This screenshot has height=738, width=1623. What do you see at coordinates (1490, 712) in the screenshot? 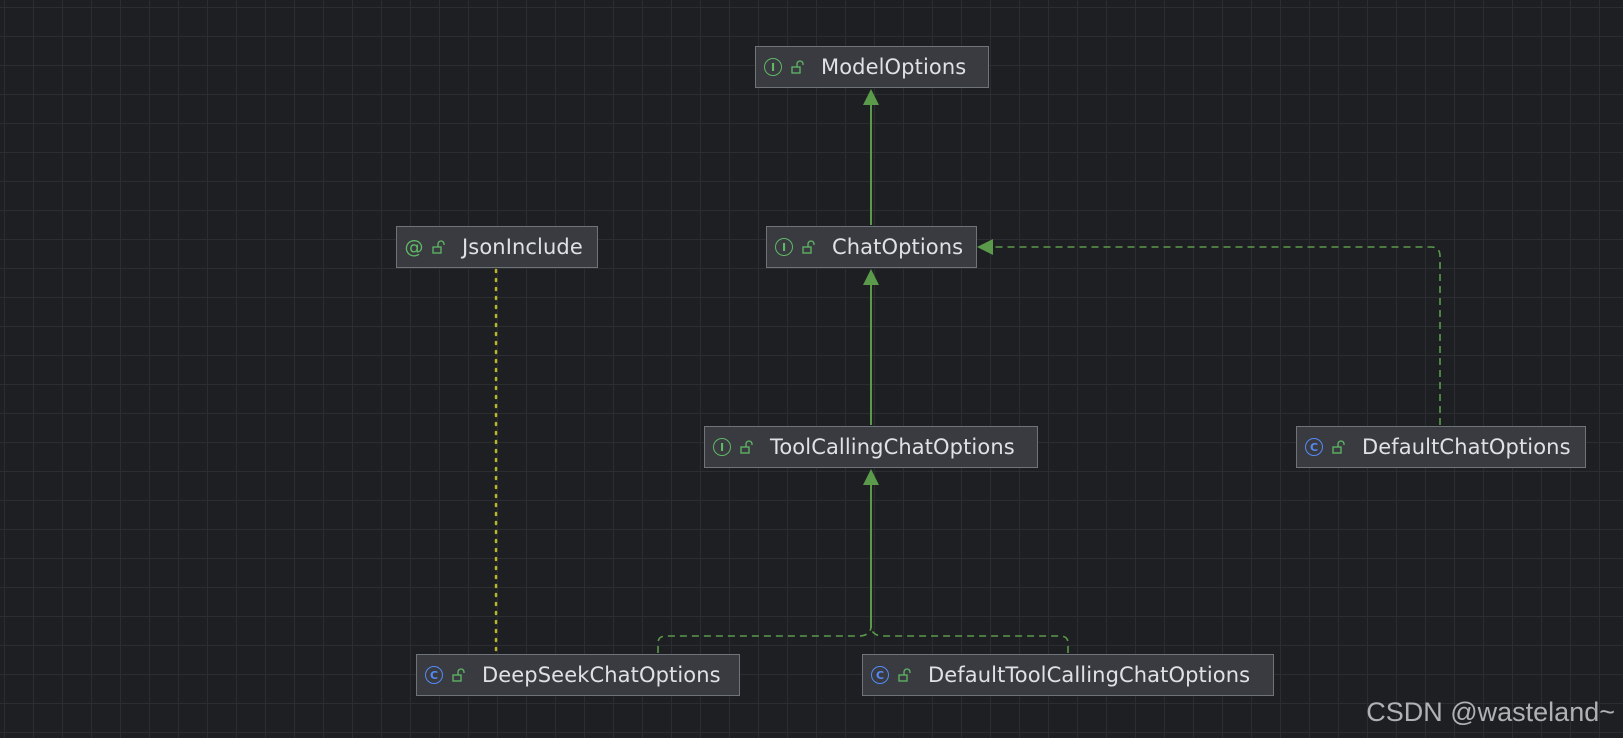
I see `watermark: CSDN @wasteland~` at bounding box center [1490, 712].